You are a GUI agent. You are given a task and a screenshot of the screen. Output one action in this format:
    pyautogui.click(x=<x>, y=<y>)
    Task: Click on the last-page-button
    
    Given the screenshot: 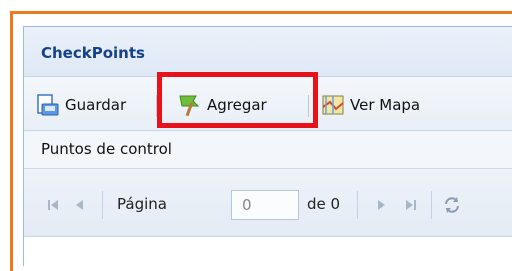 What is the action you would take?
    pyautogui.click(x=411, y=205)
    